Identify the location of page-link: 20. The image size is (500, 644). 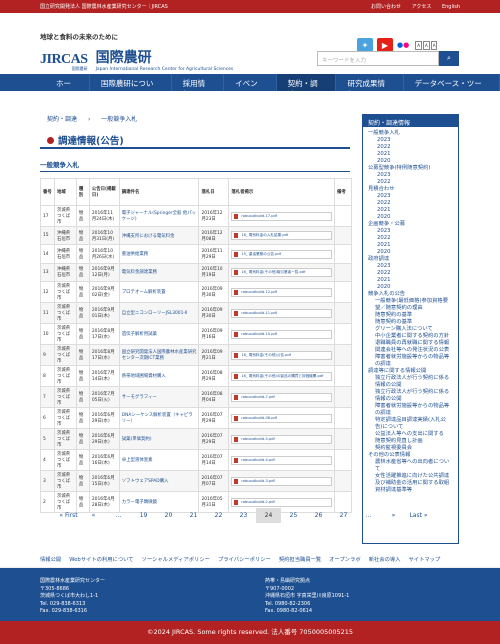
(168, 515).